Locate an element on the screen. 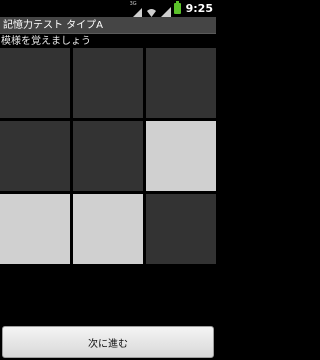 The height and width of the screenshot is (360, 320). clock: 9:25 is located at coordinates (199, 8).